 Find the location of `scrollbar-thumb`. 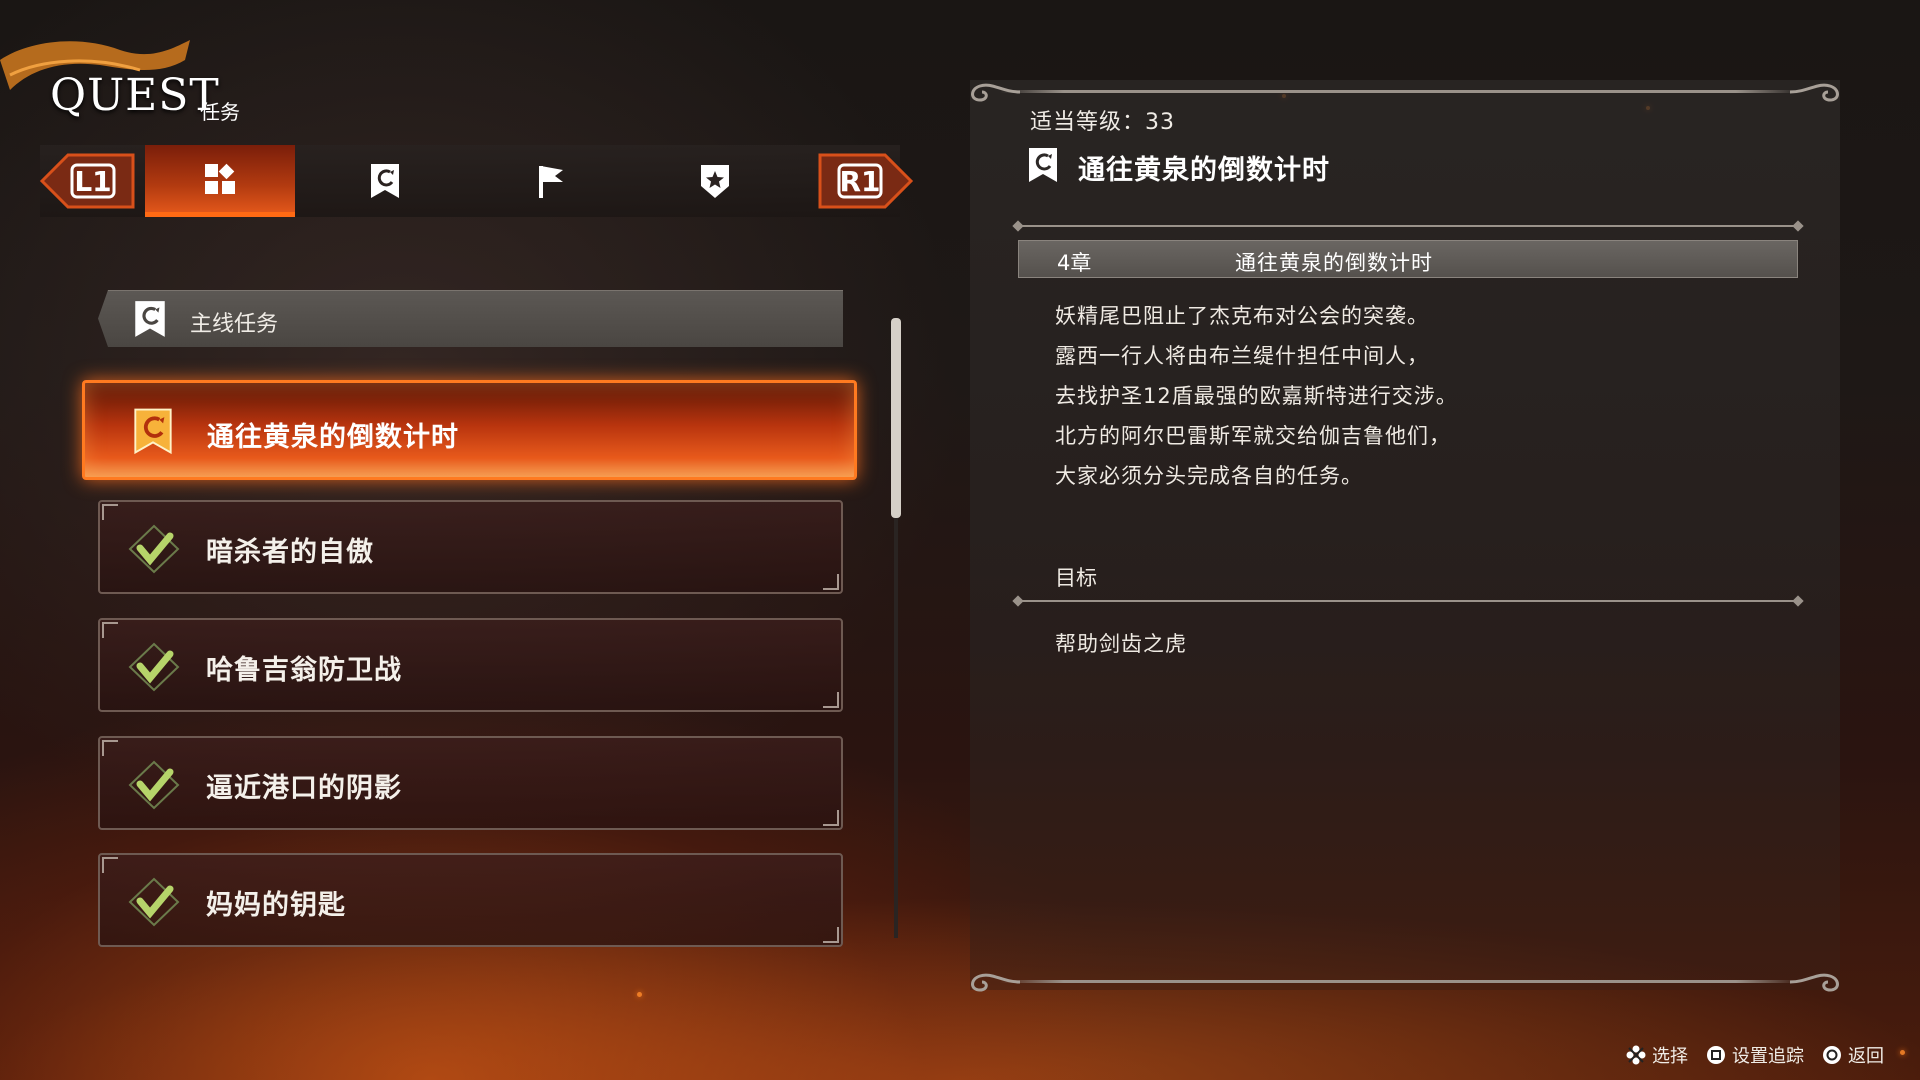

scrollbar-thumb is located at coordinates (896, 418).